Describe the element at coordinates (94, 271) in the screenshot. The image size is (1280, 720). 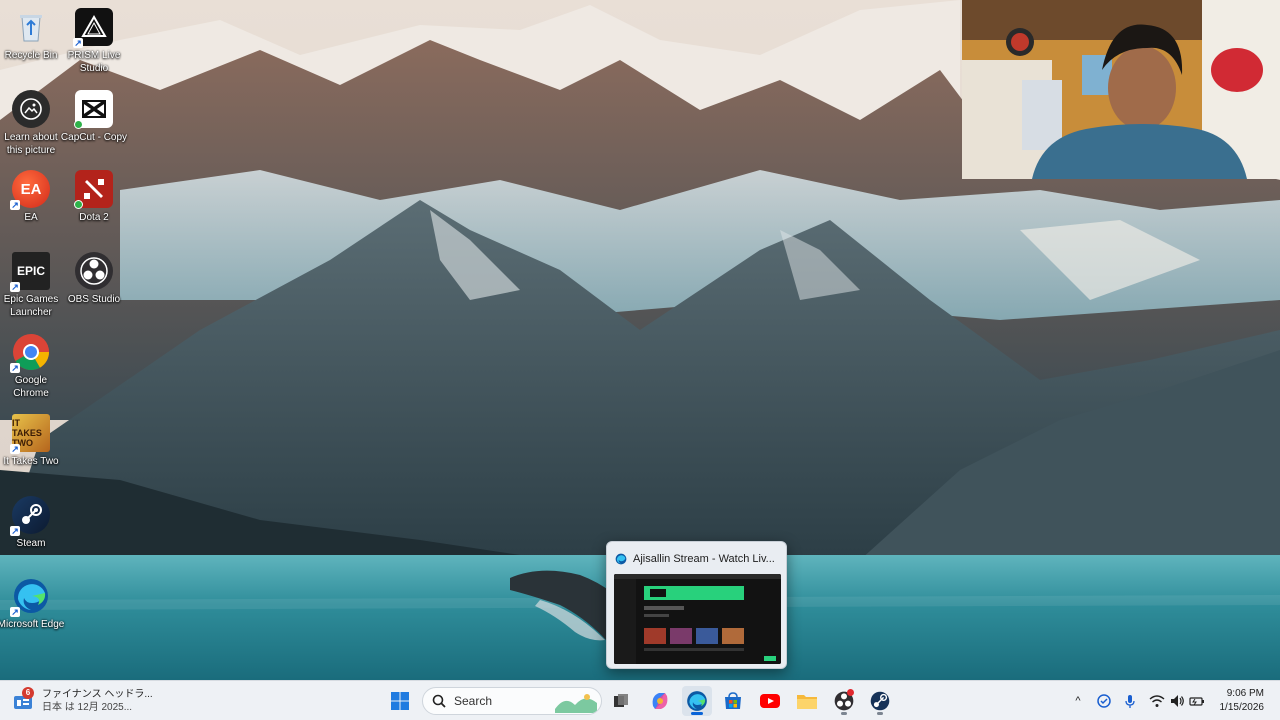
I see `obs-studio-icon` at that location.